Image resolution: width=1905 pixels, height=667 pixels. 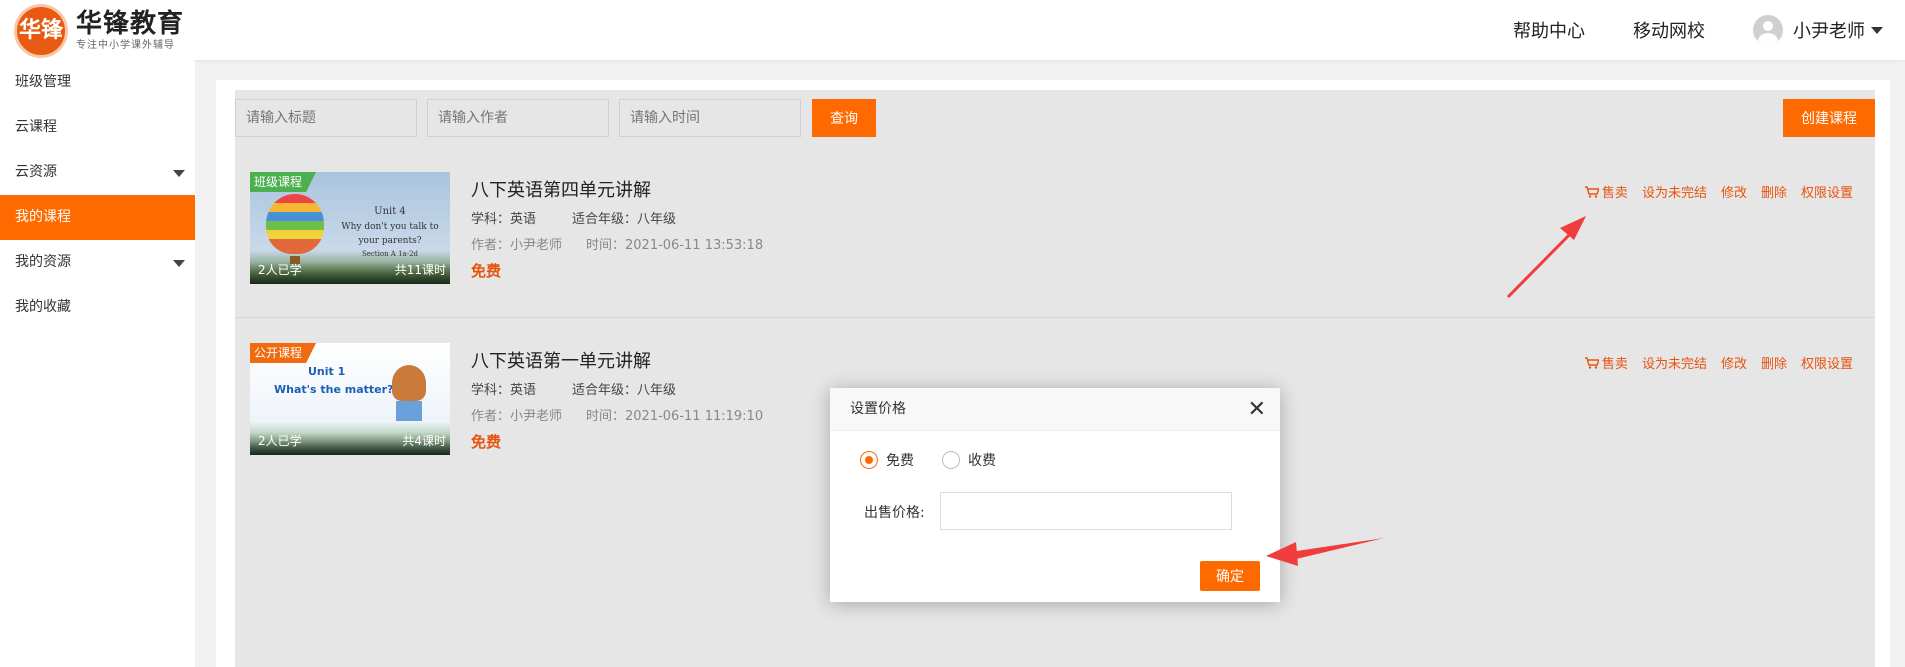 I want to click on free-radio-label: 免费, so click(x=900, y=460).